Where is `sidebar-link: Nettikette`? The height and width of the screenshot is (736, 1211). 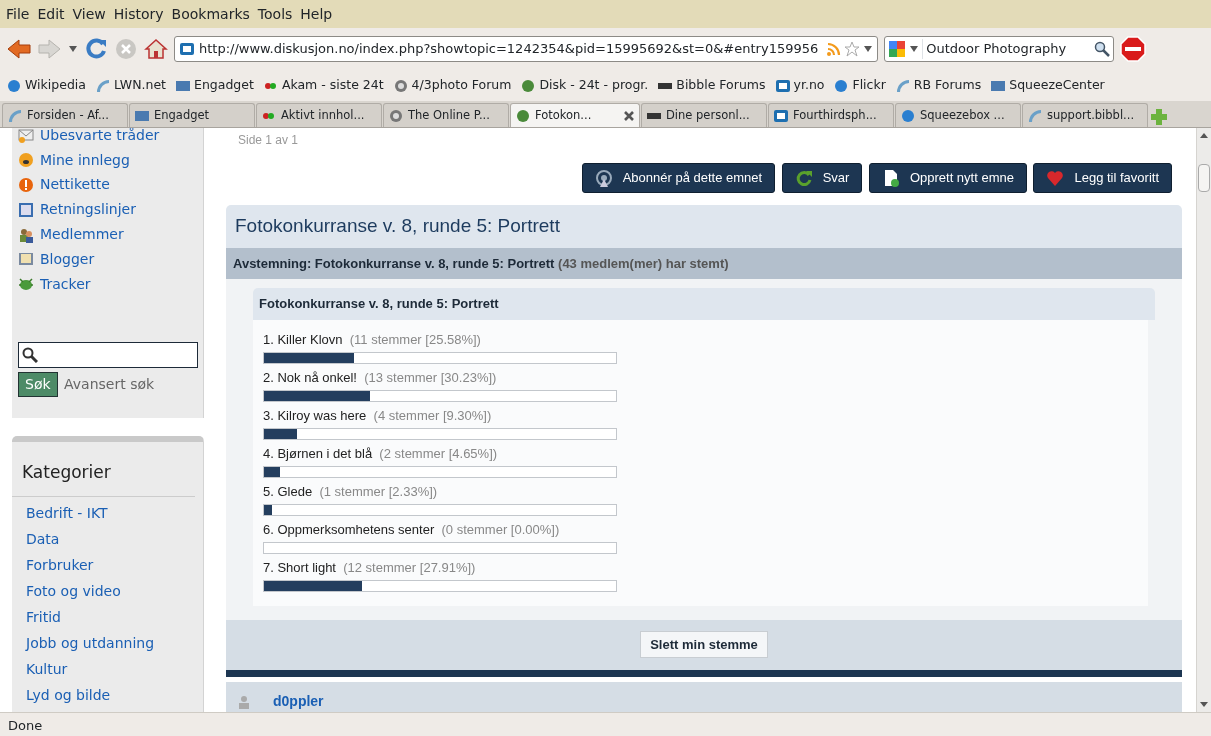 sidebar-link: Nettikette is located at coordinates (75, 185).